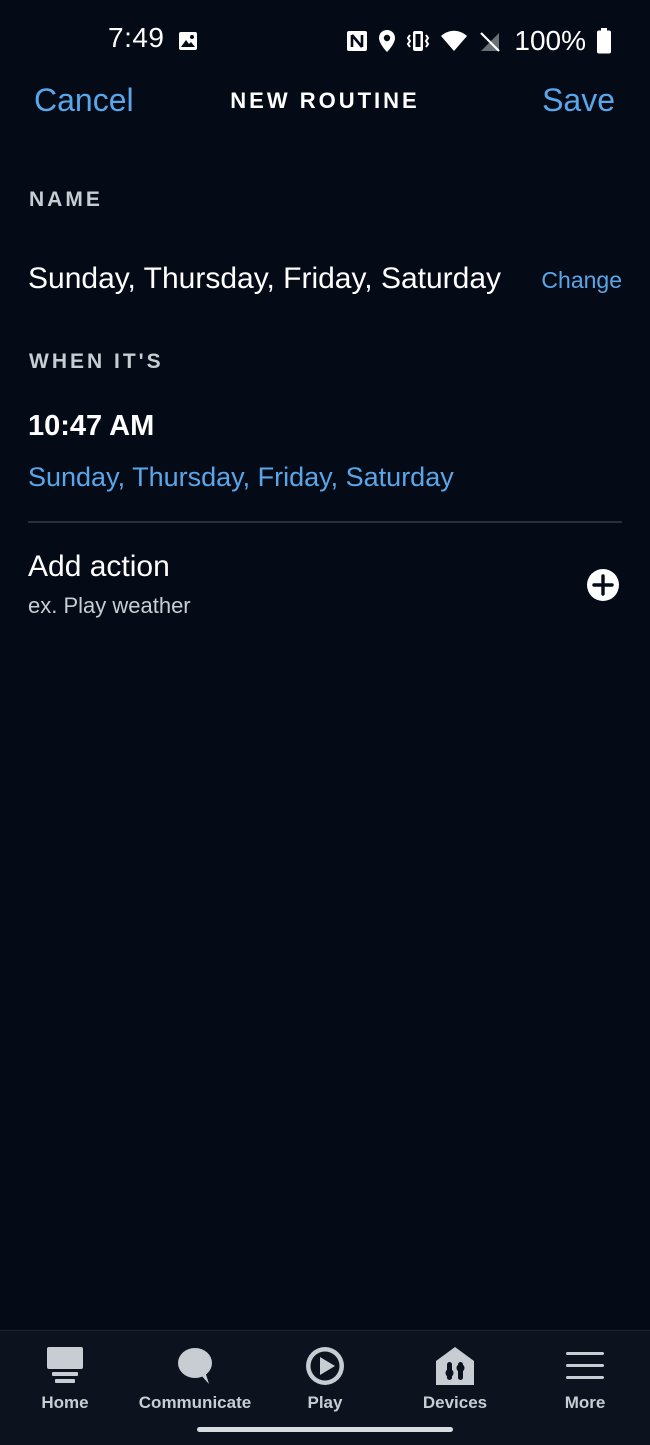 This screenshot has height=1445, width=650. I want to click on add-action-subtitle: ex. Play weather, so click(109, 605).